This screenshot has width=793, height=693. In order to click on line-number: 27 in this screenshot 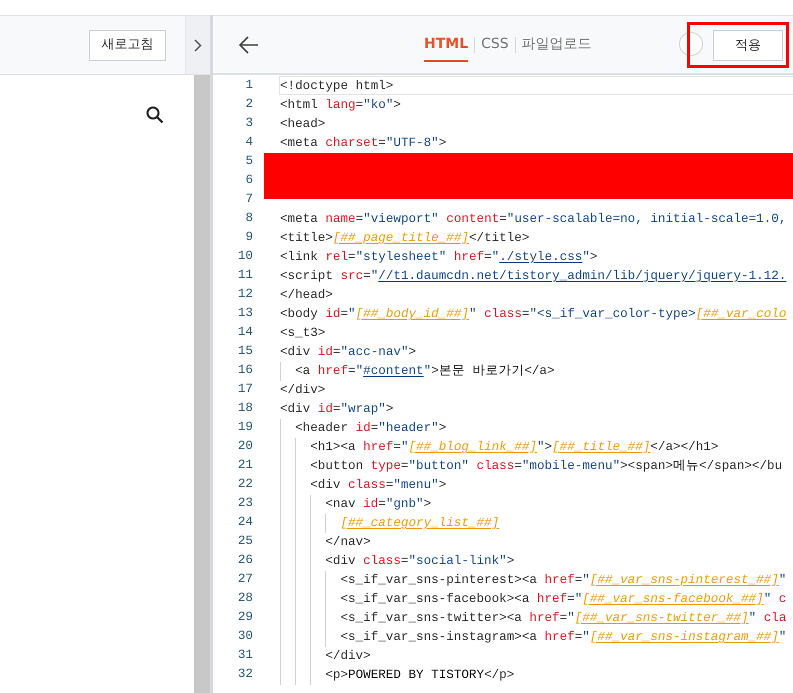, I will do `click(244, 579)`.